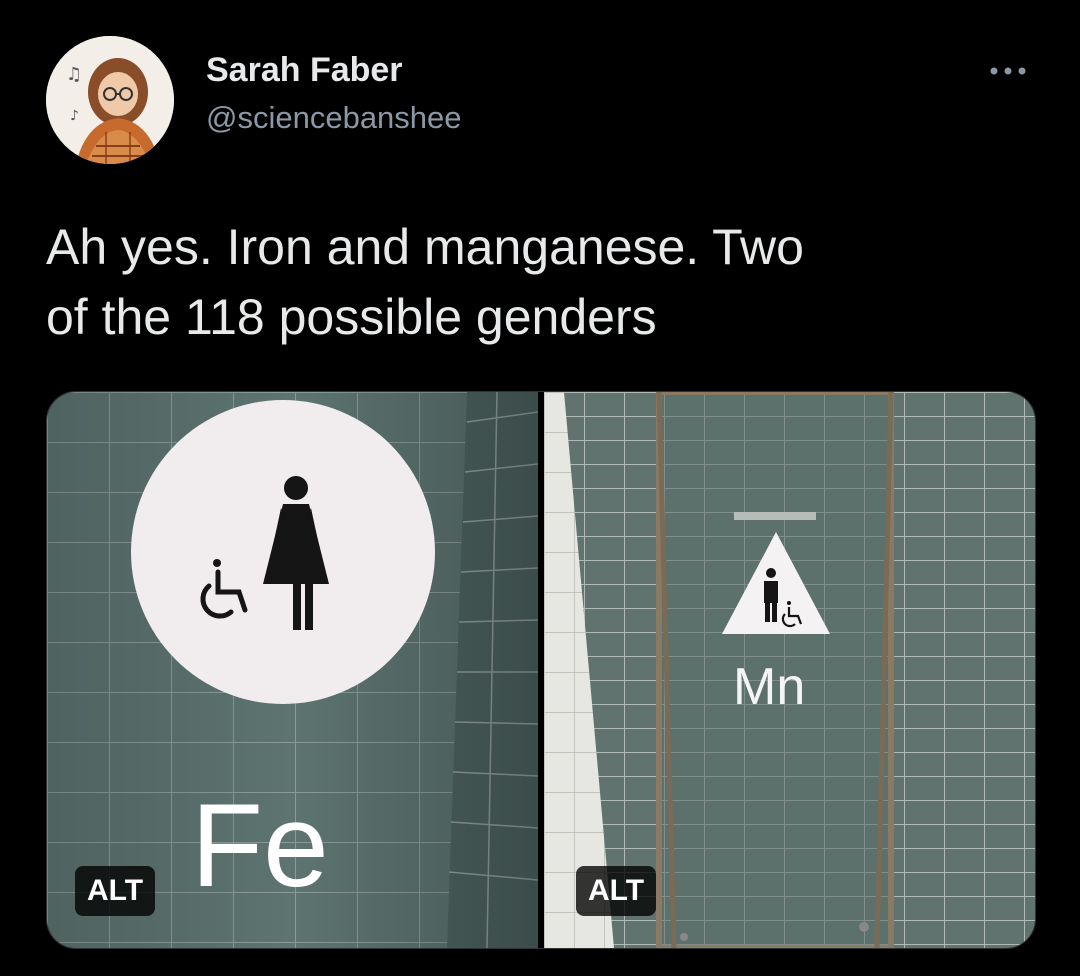  I want to click on tweet-header: ♫ ♪ Sarah Faber @sciencebanshee, so click(541, 101).